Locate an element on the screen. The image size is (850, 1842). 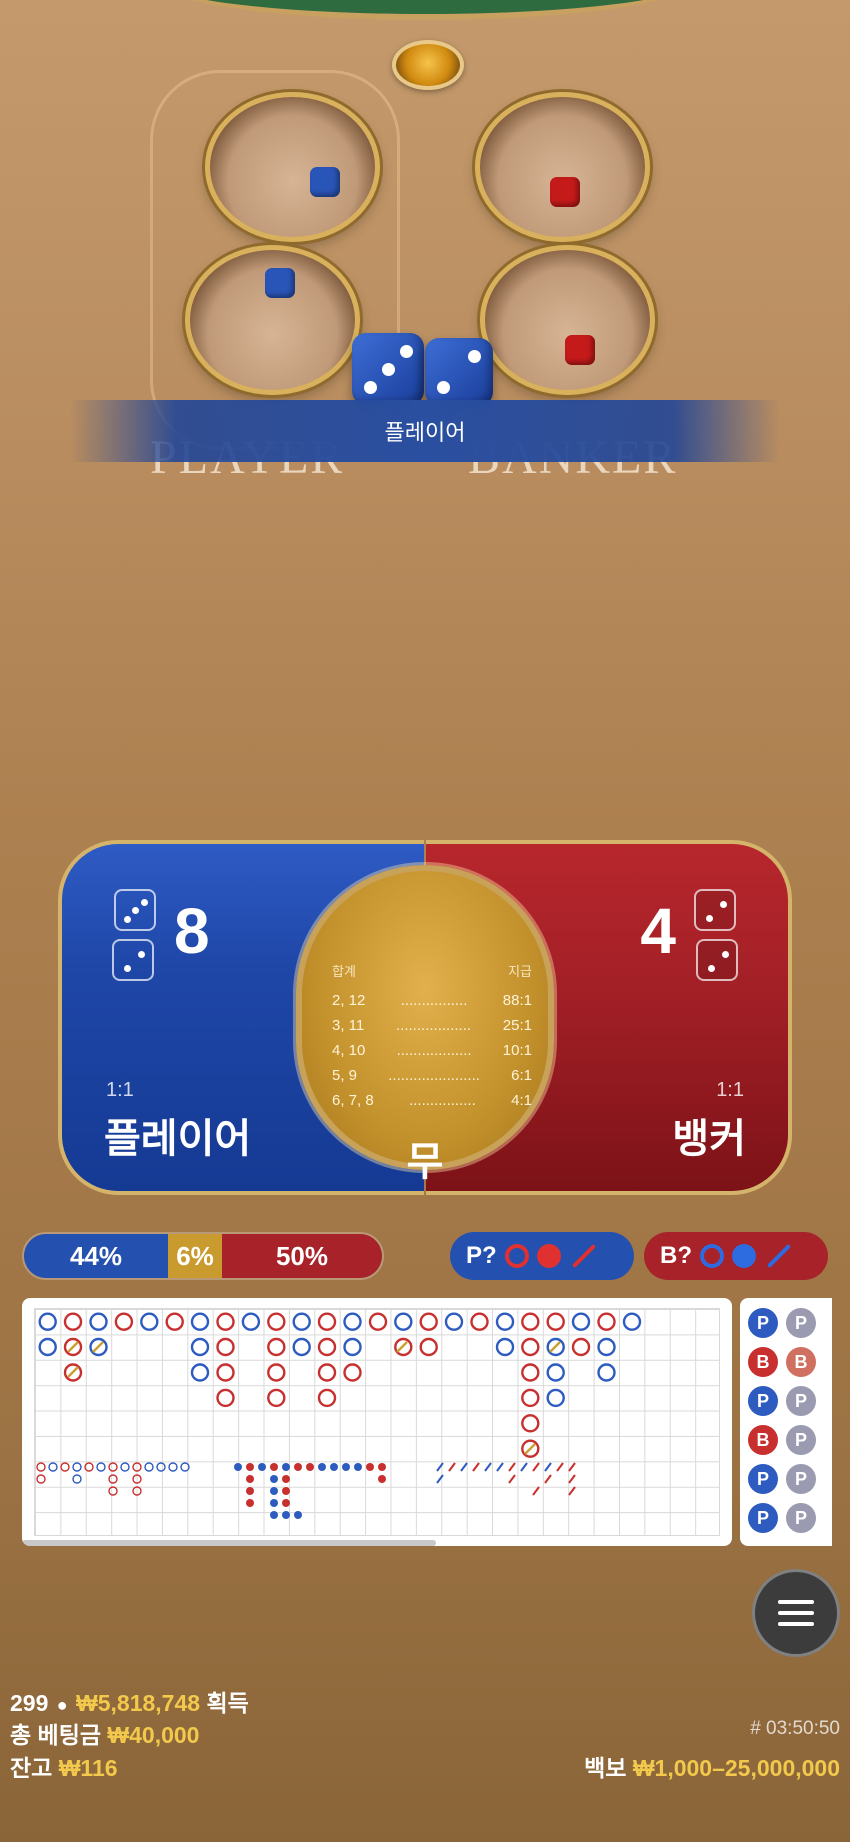
players-winnings-line: 299 ● ₩5,818,748 획득 is located at coordinates (129, 1701).